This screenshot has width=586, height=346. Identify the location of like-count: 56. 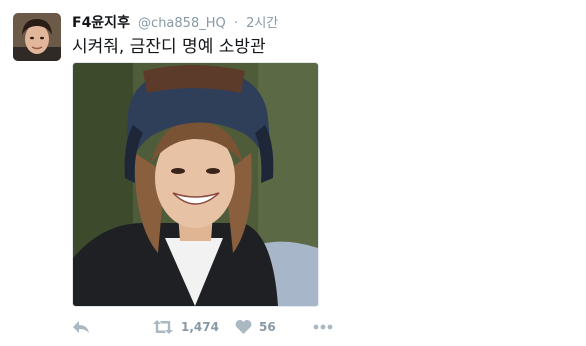
(267, 327).